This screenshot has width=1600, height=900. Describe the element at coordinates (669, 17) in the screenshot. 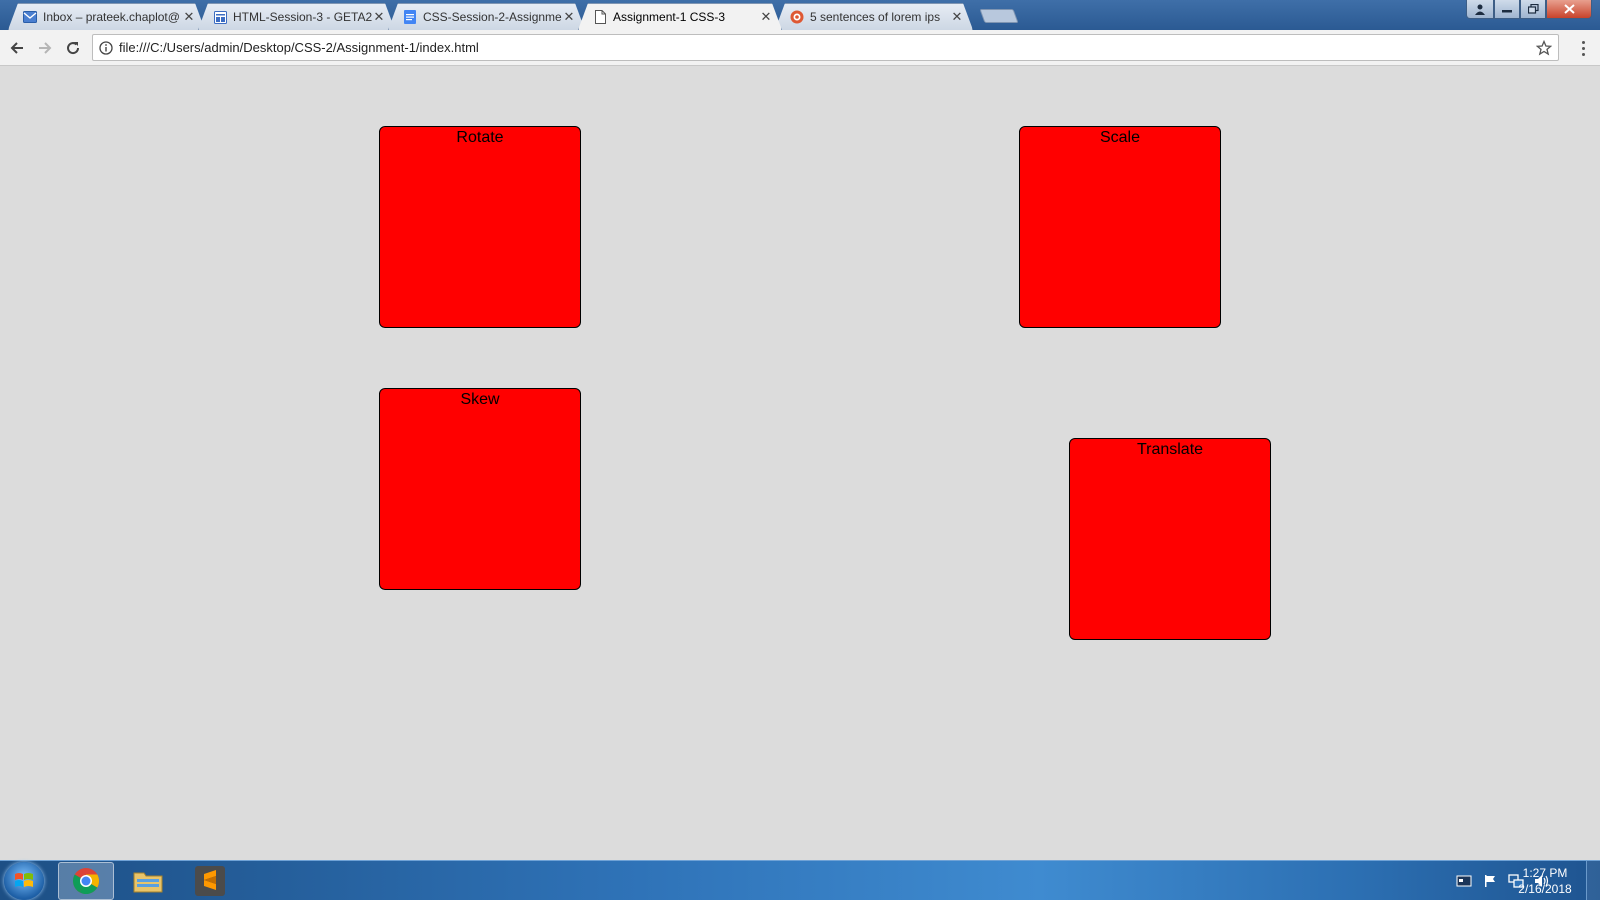

I see `tab-title: Assignment-1 CSS-3` at that location.